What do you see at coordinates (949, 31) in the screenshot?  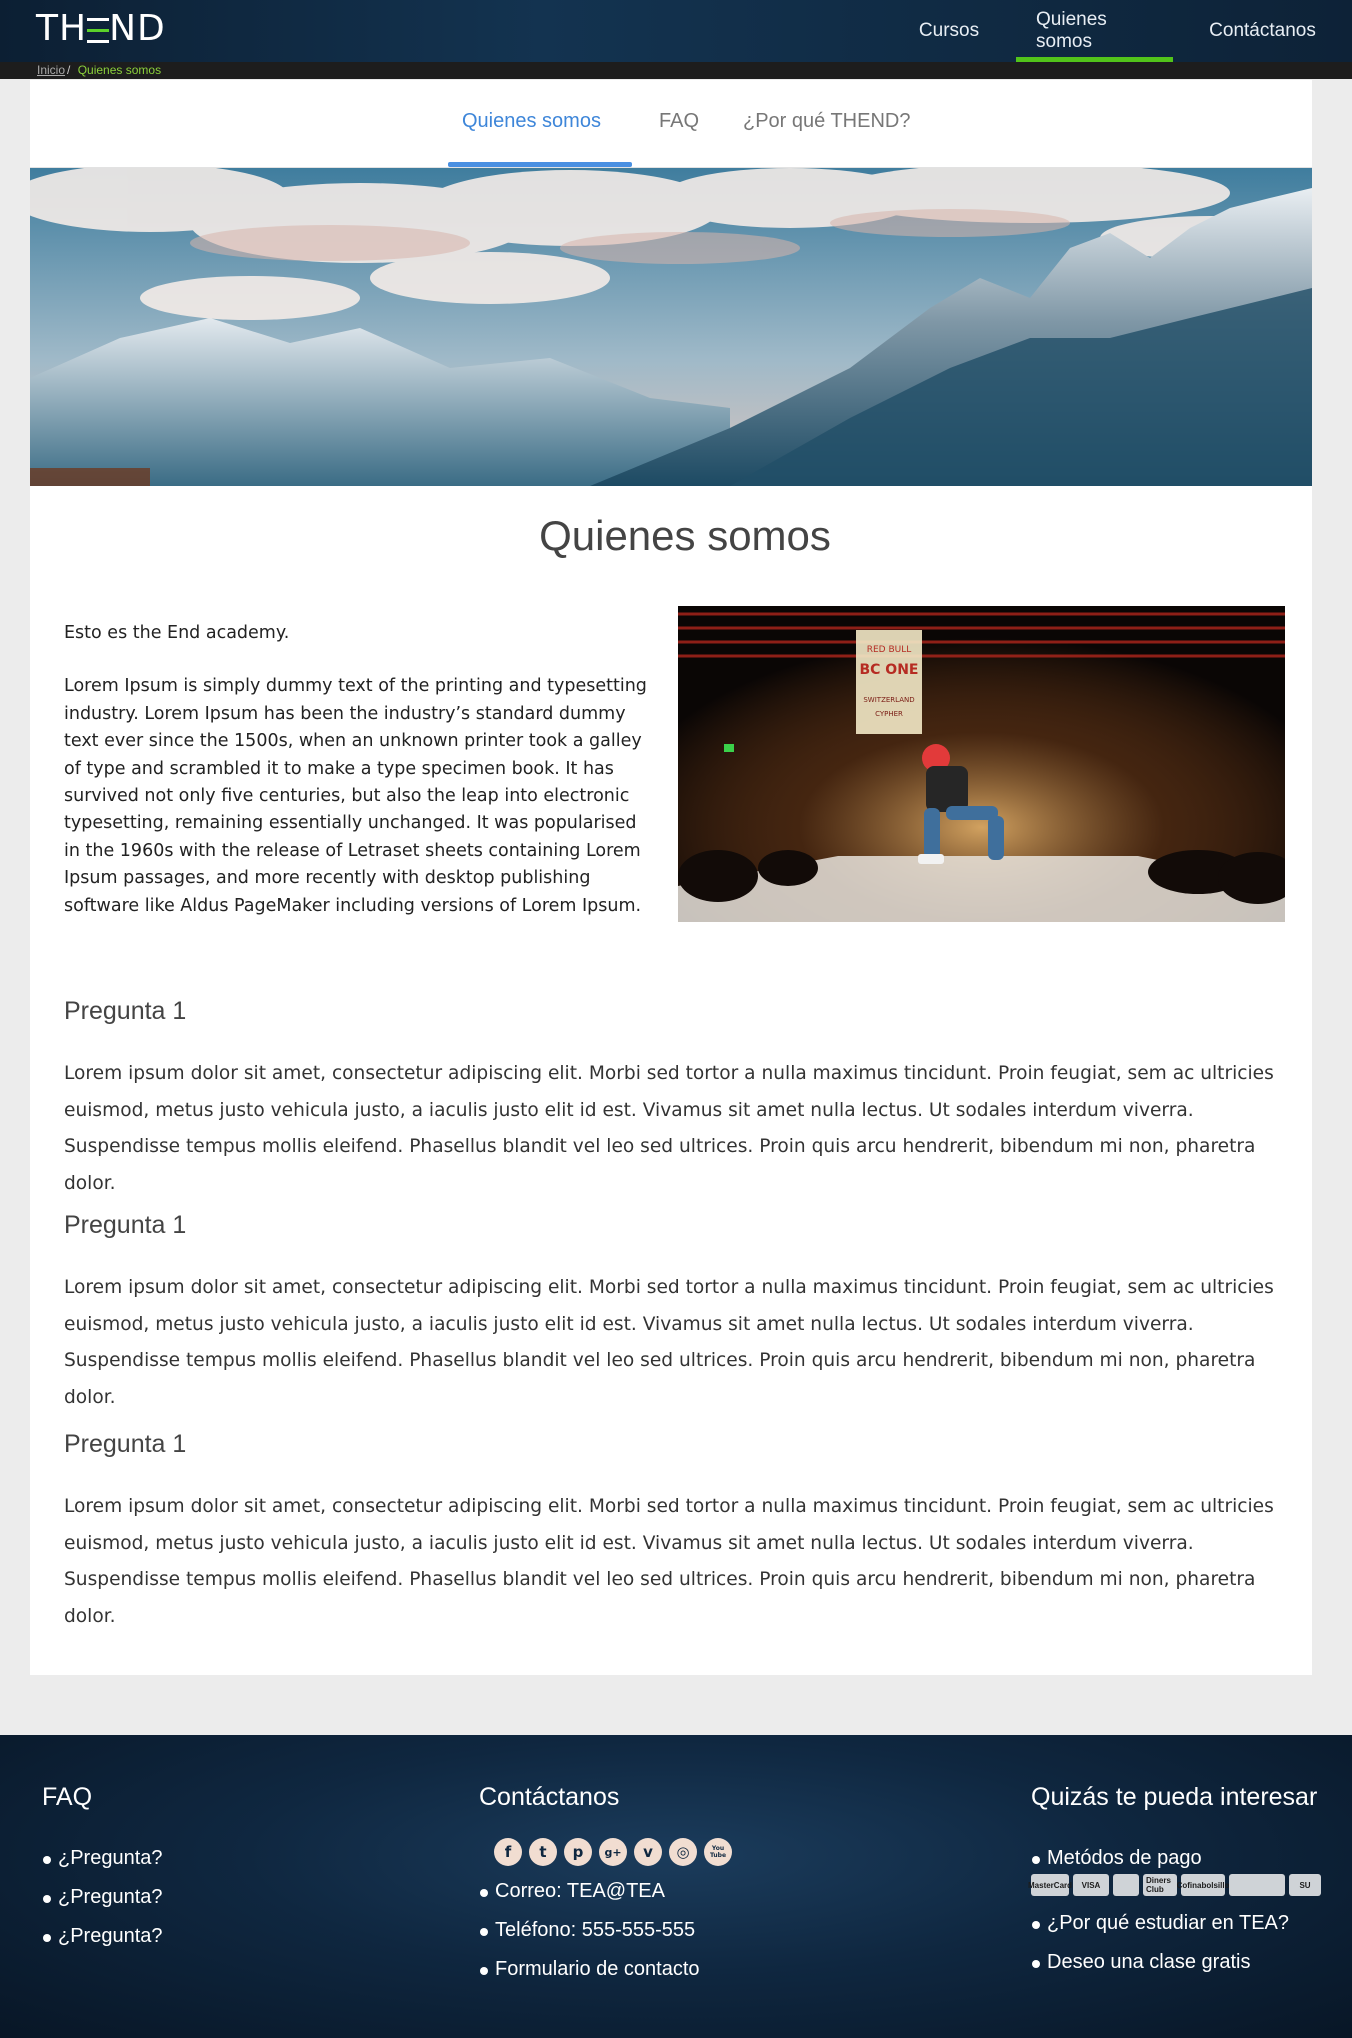 I see `nav-item-cursos: Cursos` at bounding box center [949, 31].